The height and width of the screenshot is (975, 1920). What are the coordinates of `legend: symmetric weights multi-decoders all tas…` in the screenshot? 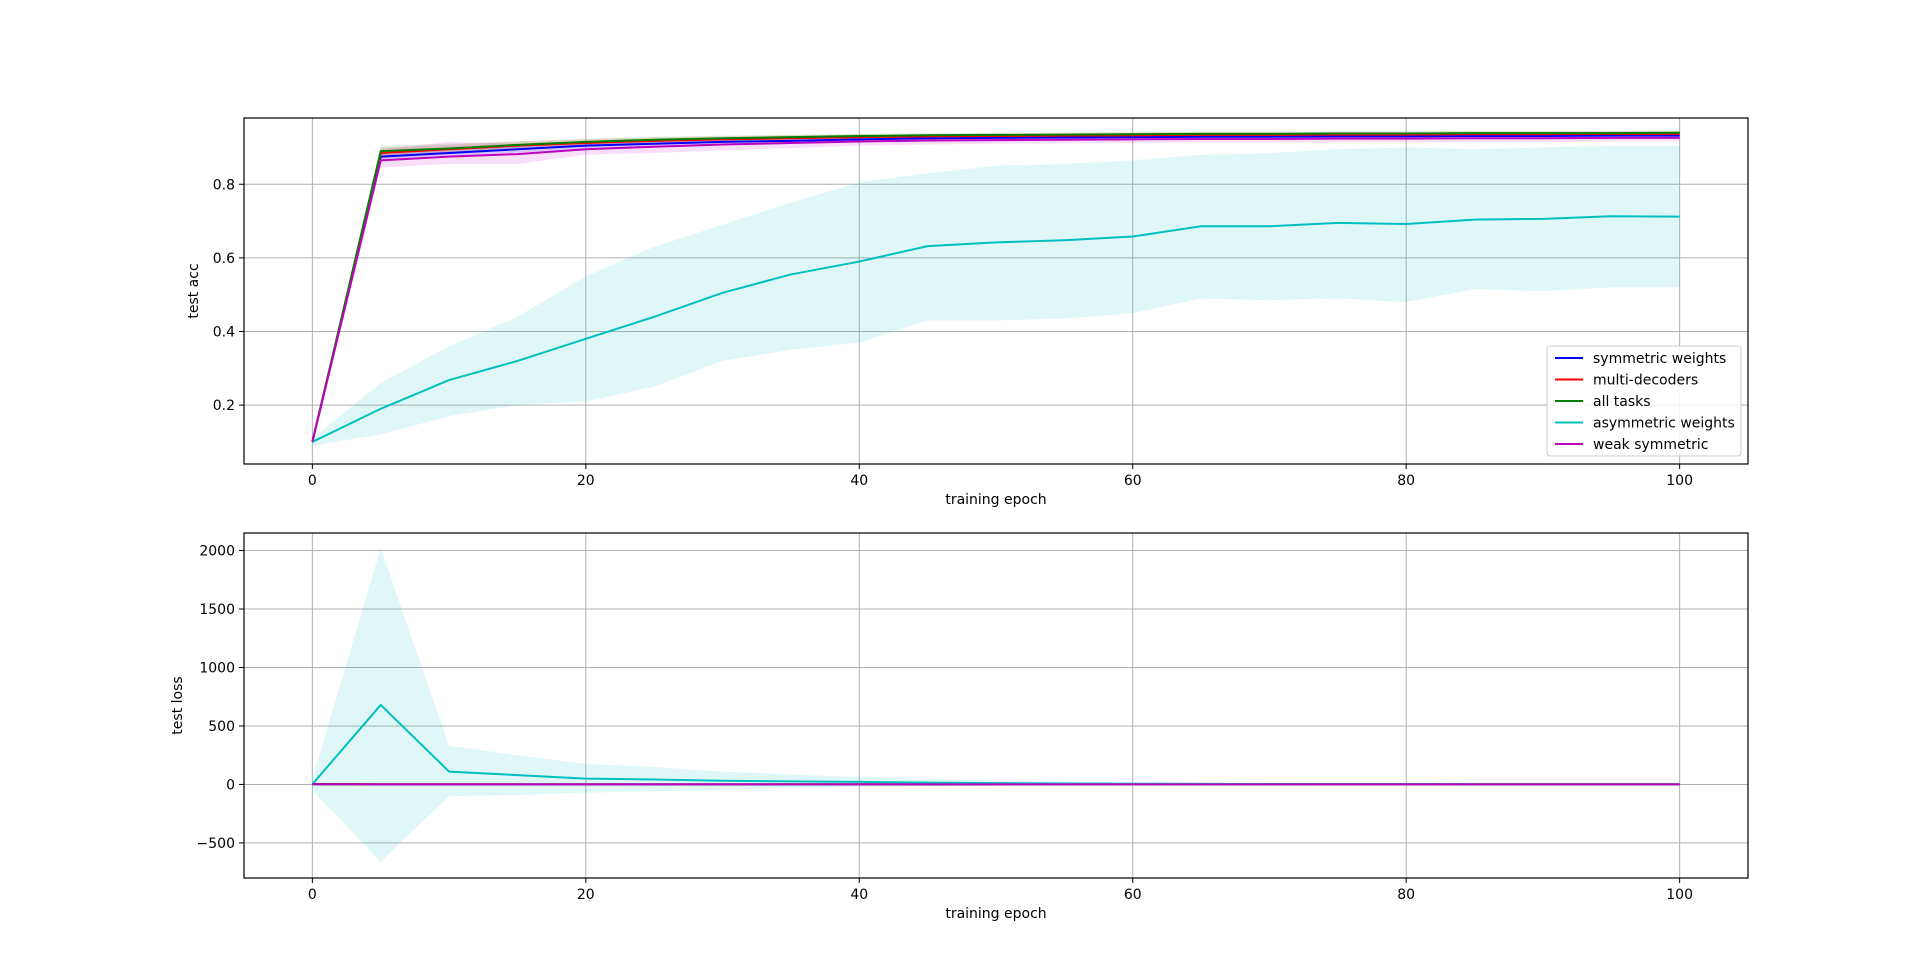 It's located at (1644, 401).